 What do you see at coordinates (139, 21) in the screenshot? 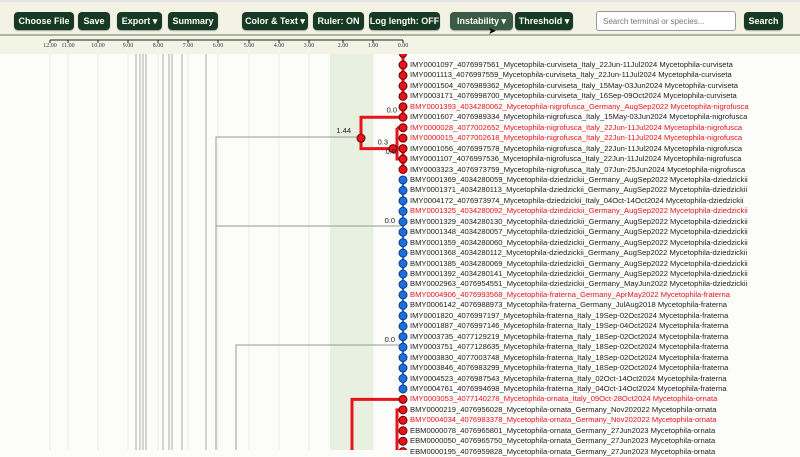
I see `export-button: Export ▾` at bounding box center [139, 21].